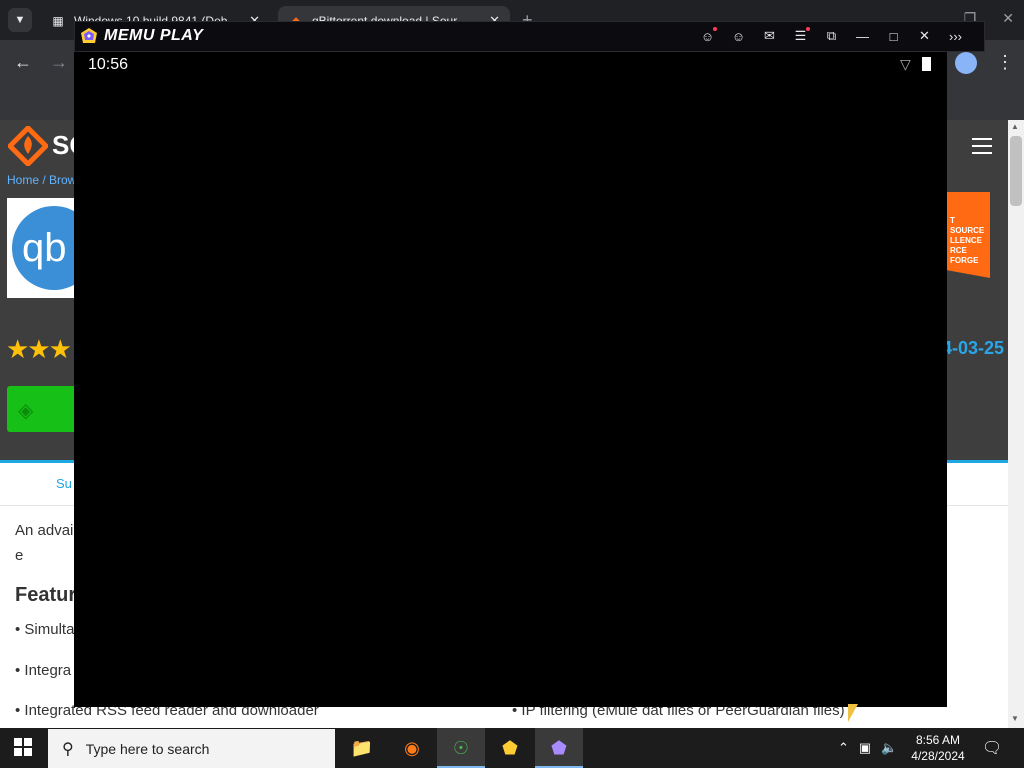 Image resolution: width=1024 pixels, height=768 pixels. I want to click on expand-icon: ›››, so click(955, 36).